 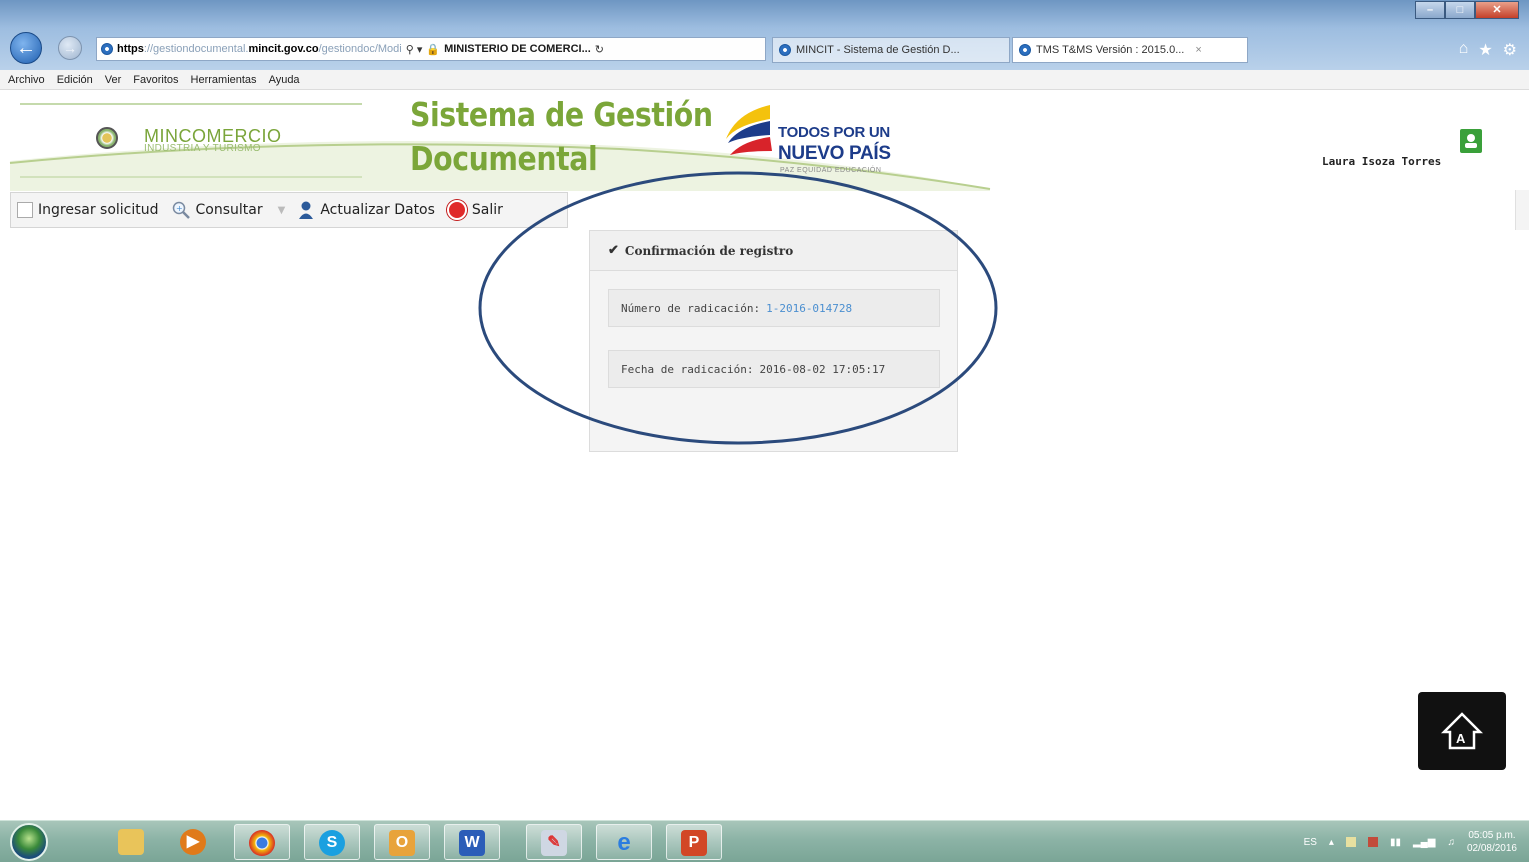 What do you see at coordinates (1471, 141) in the screenshot?
I see `user-profile-button` at bounding box center [1471, 141].